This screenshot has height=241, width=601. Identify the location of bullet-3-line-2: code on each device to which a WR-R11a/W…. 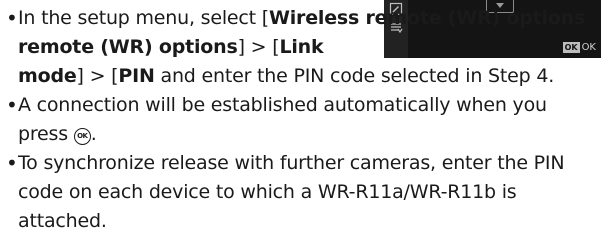
(267, 192).